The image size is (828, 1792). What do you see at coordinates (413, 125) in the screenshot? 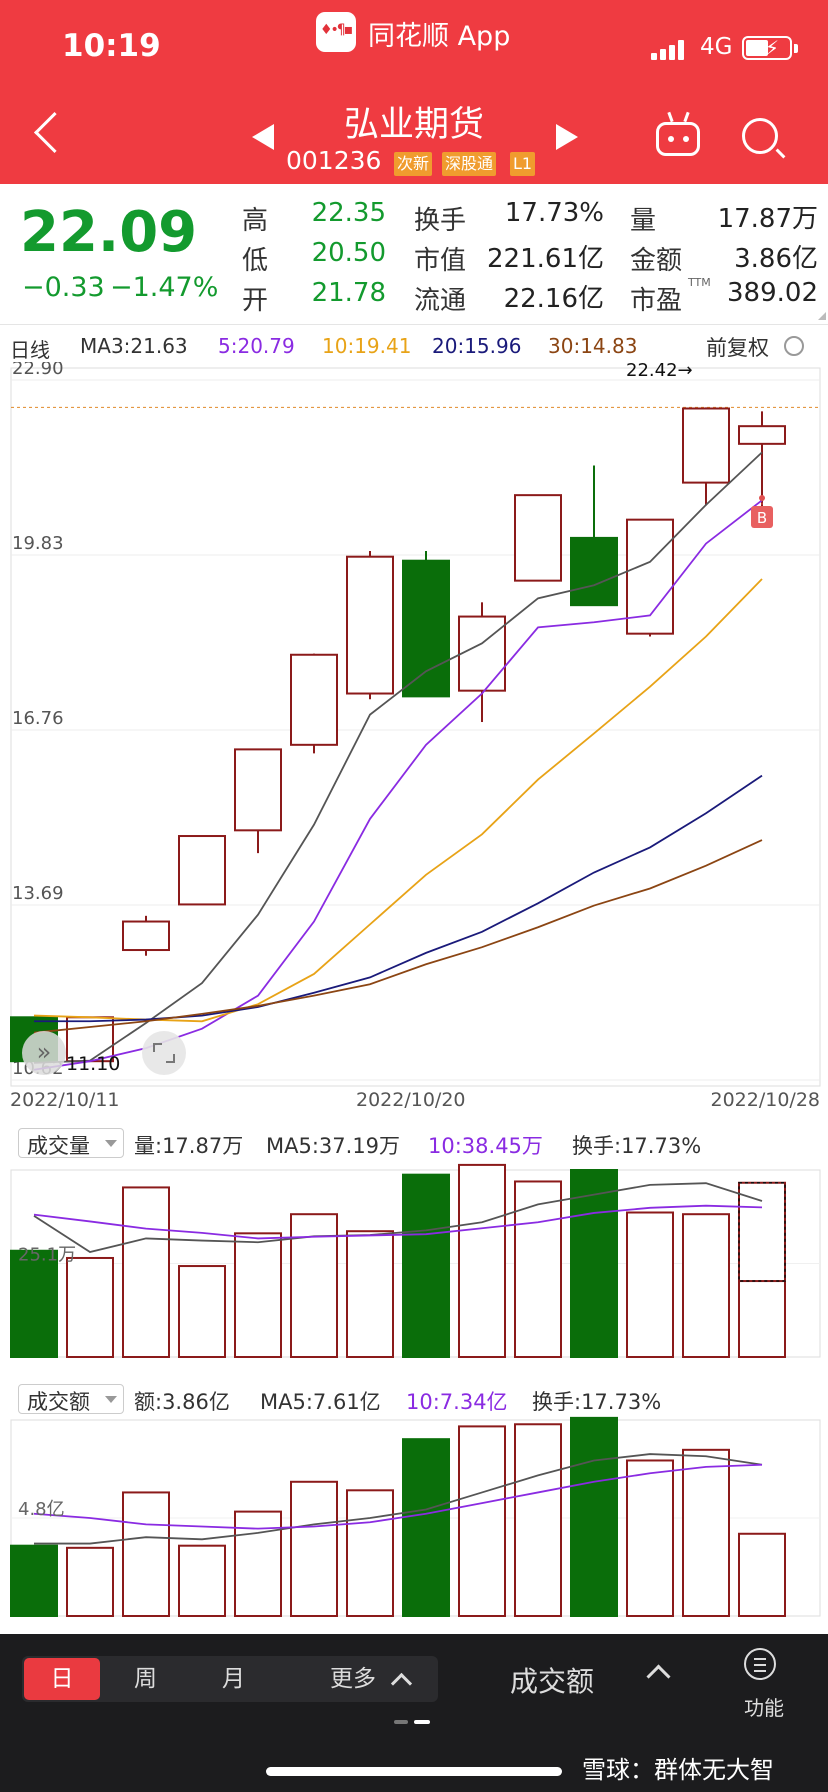
I see `stock-name: 弘业期货` at bounding box center [413, 125].